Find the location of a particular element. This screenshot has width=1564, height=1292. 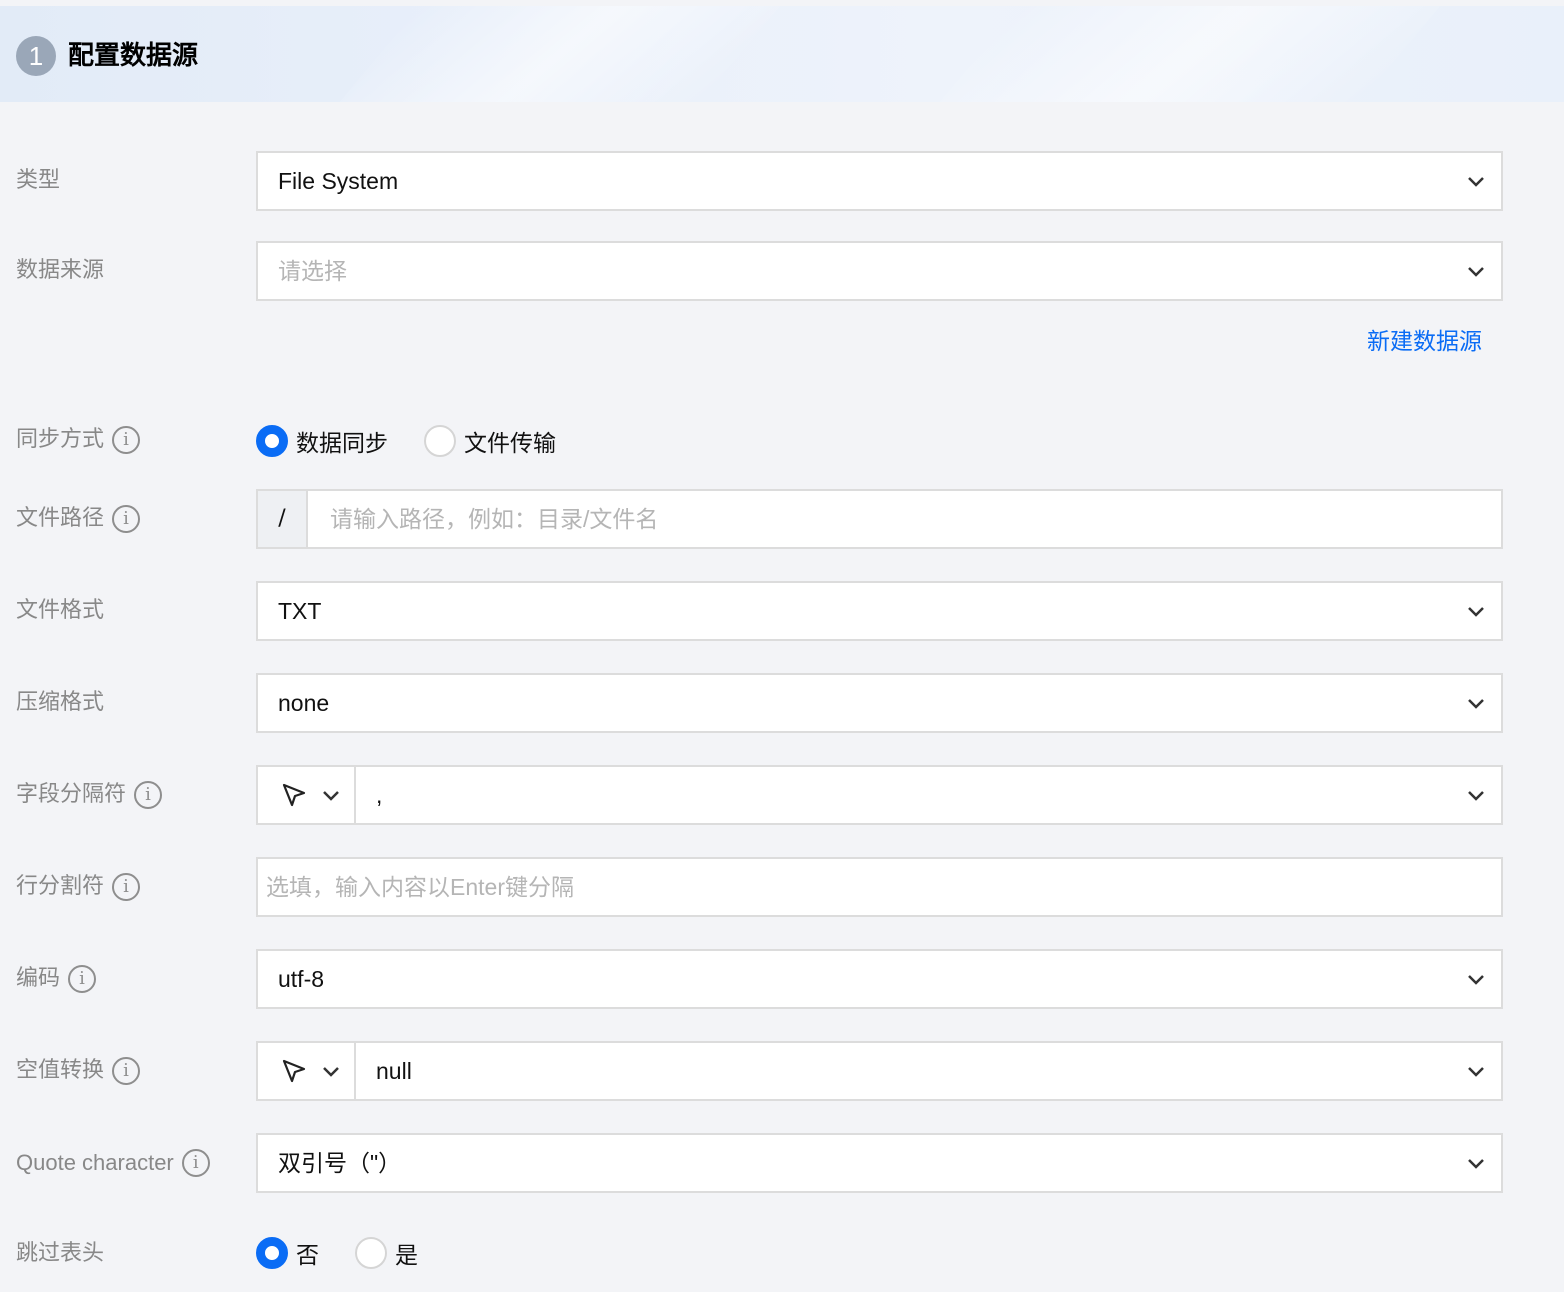

source-label: 数据来源 is located at coordinates (60, 270).